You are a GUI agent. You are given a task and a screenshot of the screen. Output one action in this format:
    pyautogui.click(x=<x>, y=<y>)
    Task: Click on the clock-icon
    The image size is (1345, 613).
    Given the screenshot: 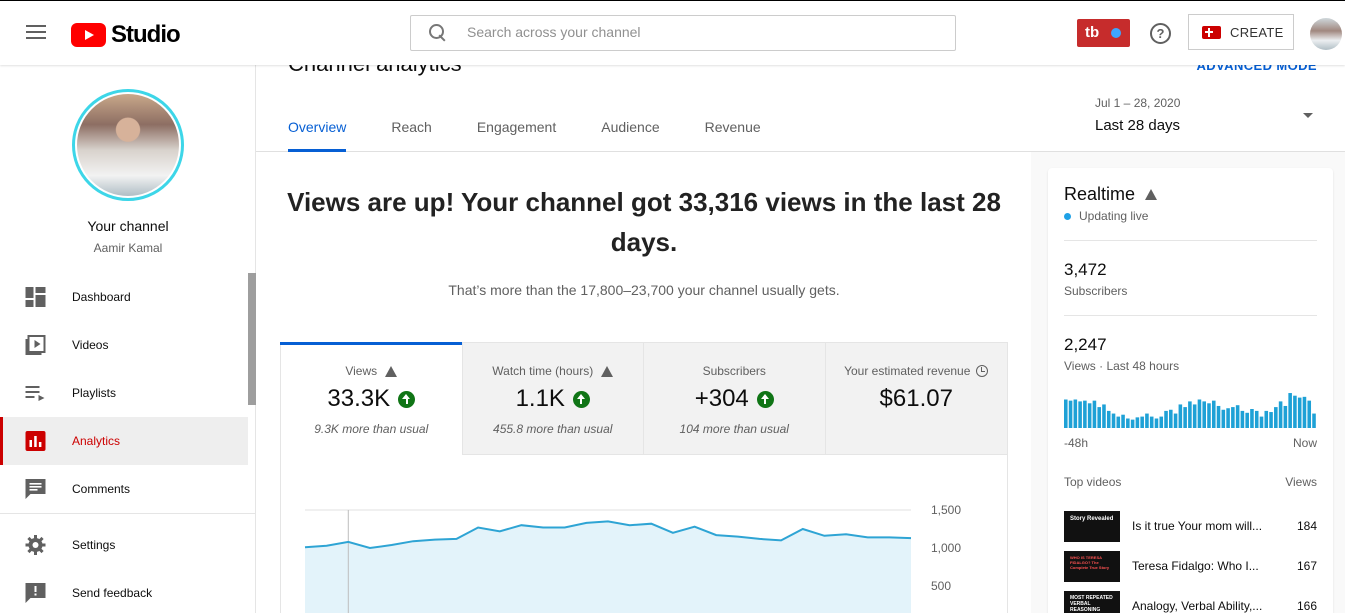 What is the action you would take?
    pyautogui.click(x=982, y=371)
    